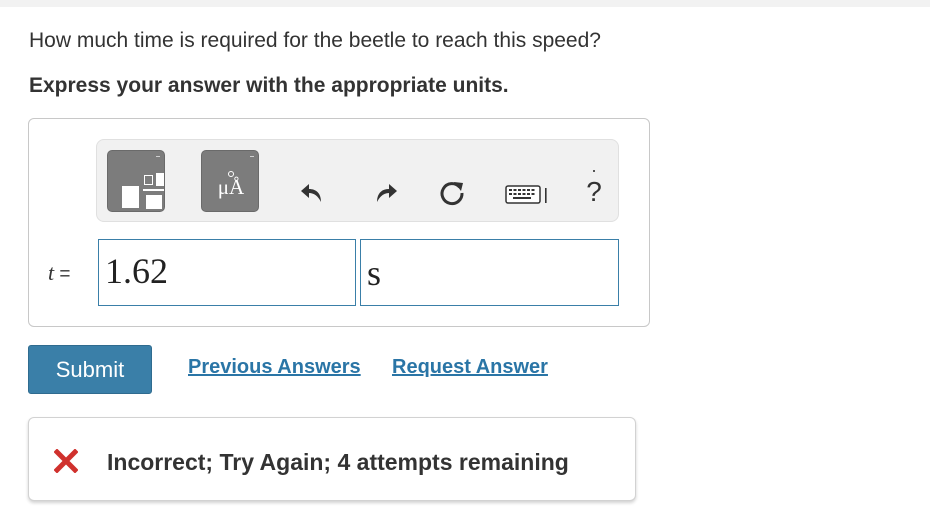  I want to click on templates-button, so click(136, 181).